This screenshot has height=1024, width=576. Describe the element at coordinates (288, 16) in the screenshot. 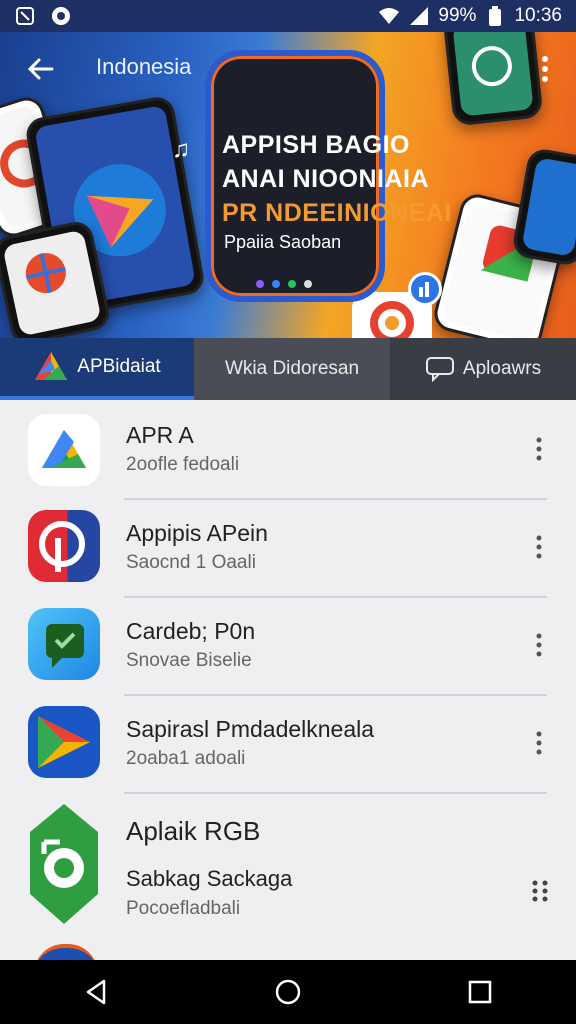

I see `status-bar: 99% 10:36` at that location.